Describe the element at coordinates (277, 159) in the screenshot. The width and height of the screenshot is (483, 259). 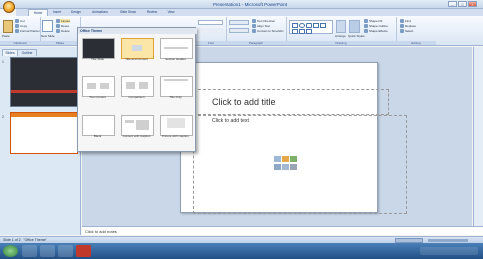
I see `insert-table-icon` at that location.